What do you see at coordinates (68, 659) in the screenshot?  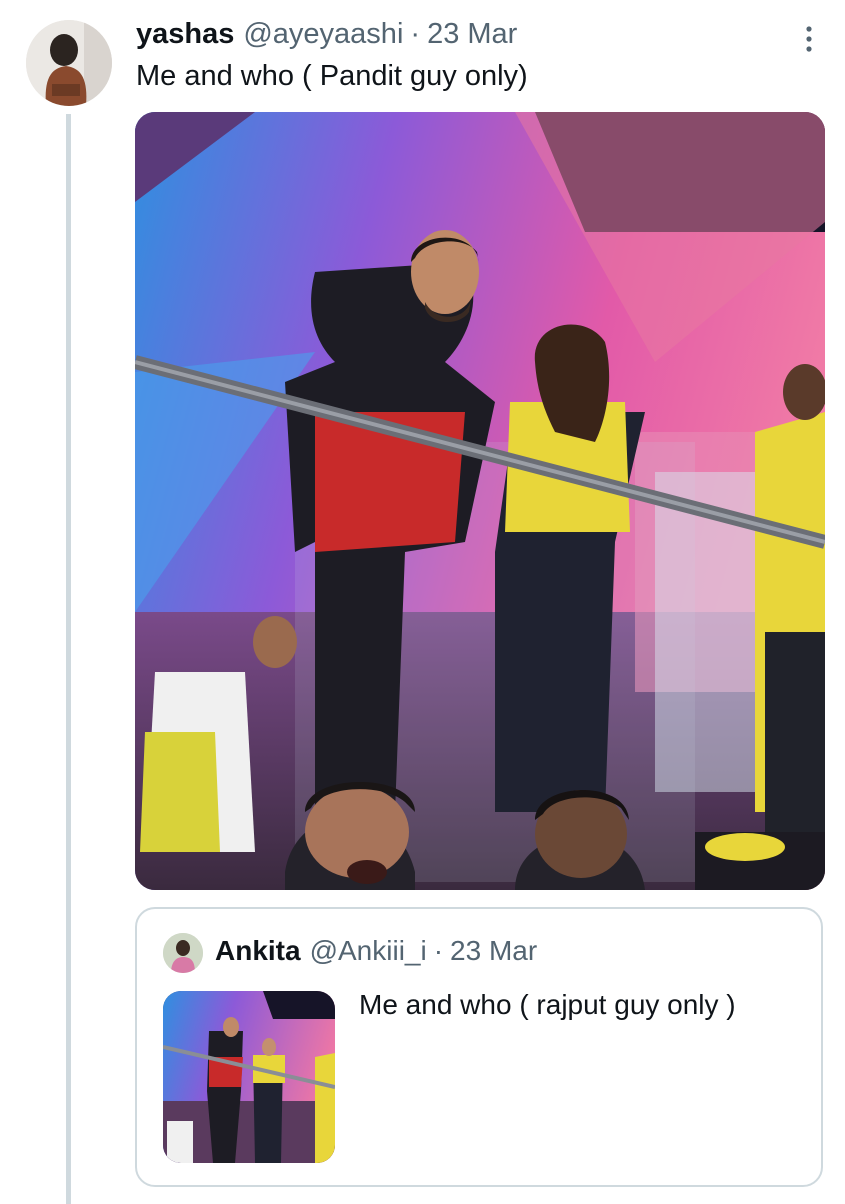 I see `thread-connector-line` at bounding box center [68, 659].